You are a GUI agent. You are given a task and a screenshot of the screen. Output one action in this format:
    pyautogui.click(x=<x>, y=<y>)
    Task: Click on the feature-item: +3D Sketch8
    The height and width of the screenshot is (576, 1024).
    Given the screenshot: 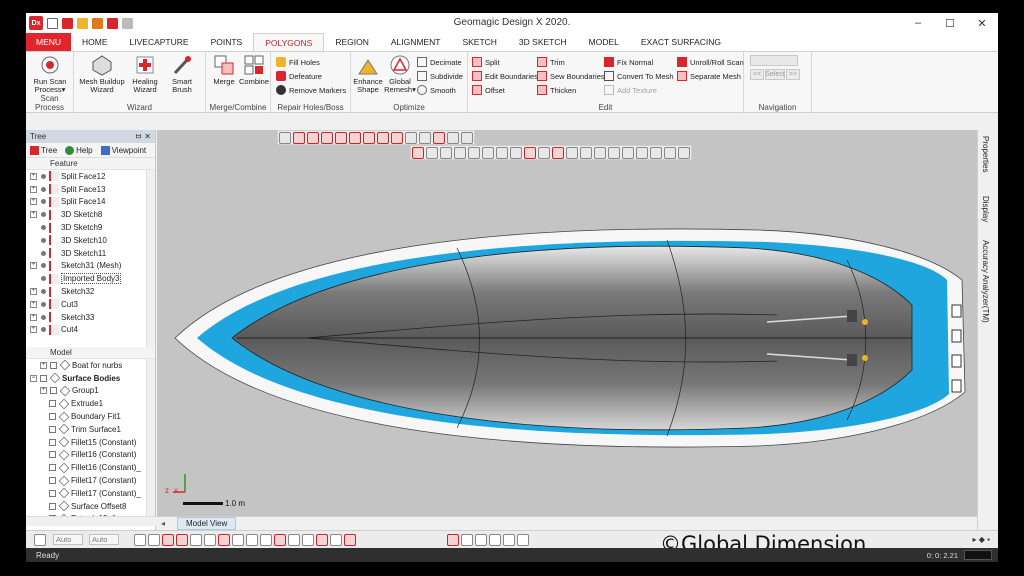 What is the action you would take?
    pyautogui.click(x=90, y=214)
    